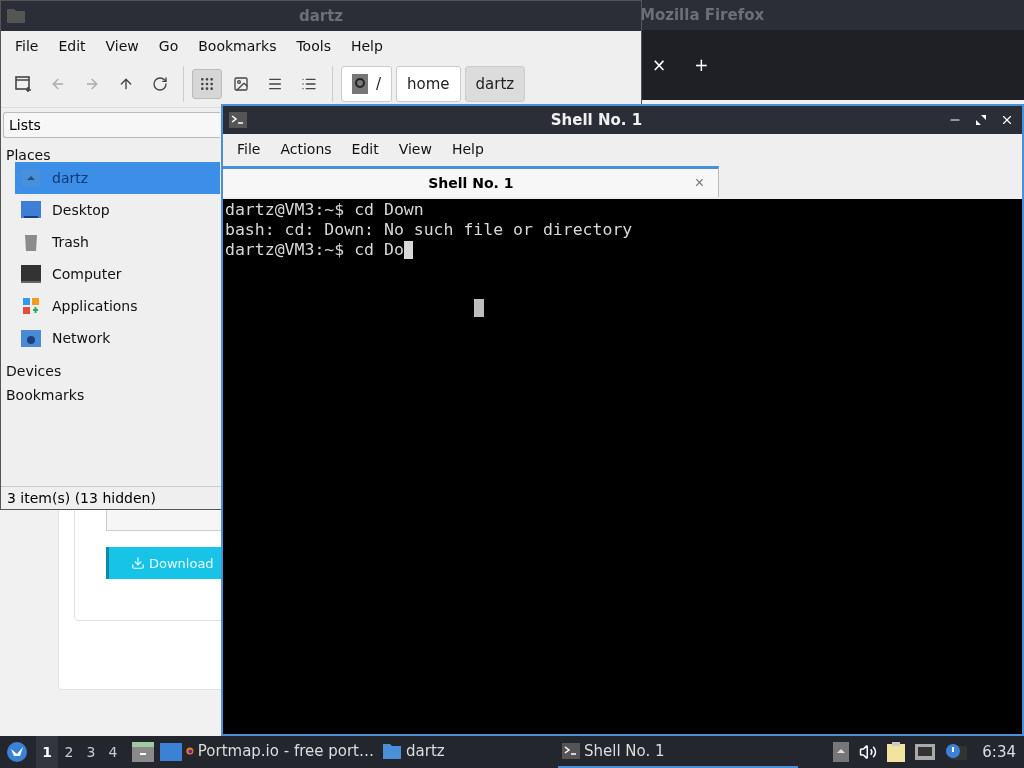 The width and height of the screenshot is (1024, 768). I want to click on menu-item: Go, so click(168, 46).